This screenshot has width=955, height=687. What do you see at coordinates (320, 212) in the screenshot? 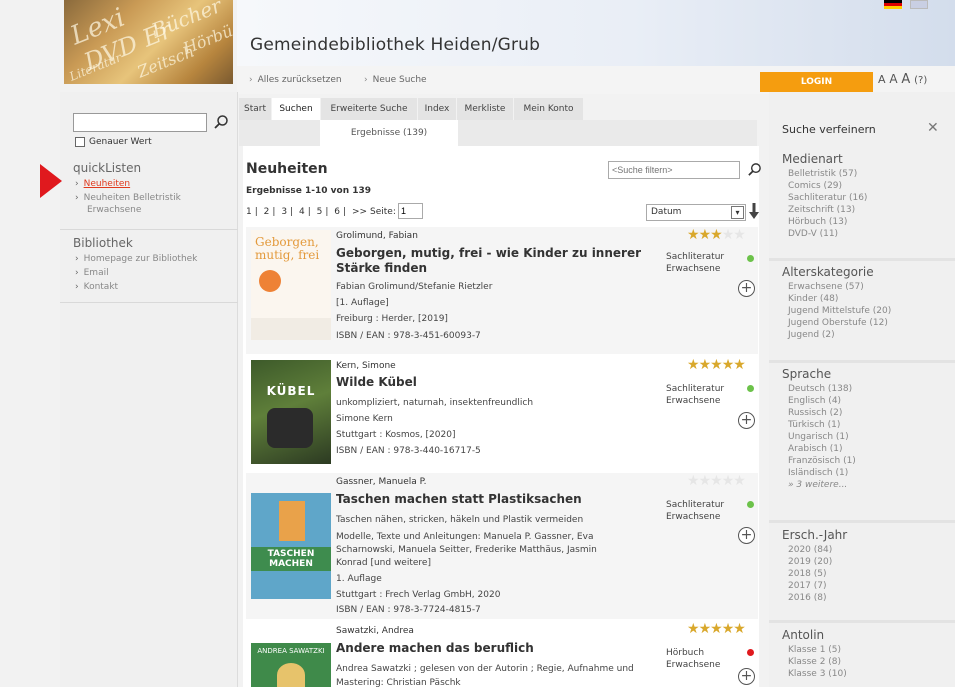
I see `page-link: 5` at bounding box center [320, 212].